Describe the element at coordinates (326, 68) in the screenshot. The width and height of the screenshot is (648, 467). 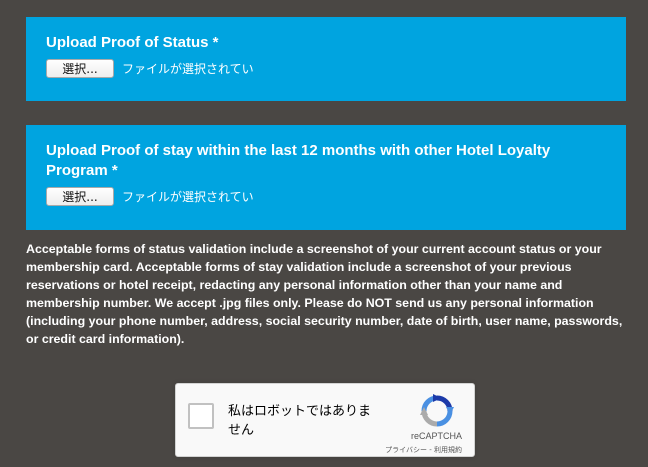
I see `status-file-input: 選択... ファイルが選択されてい` at that location.